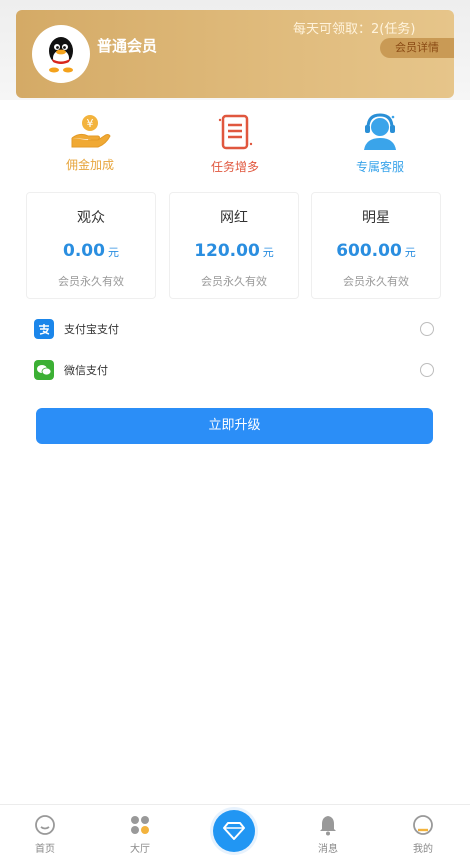 The height and width of the screenshot is (861, 470). I want to click on plan-name: 网红, so click(234, 218).